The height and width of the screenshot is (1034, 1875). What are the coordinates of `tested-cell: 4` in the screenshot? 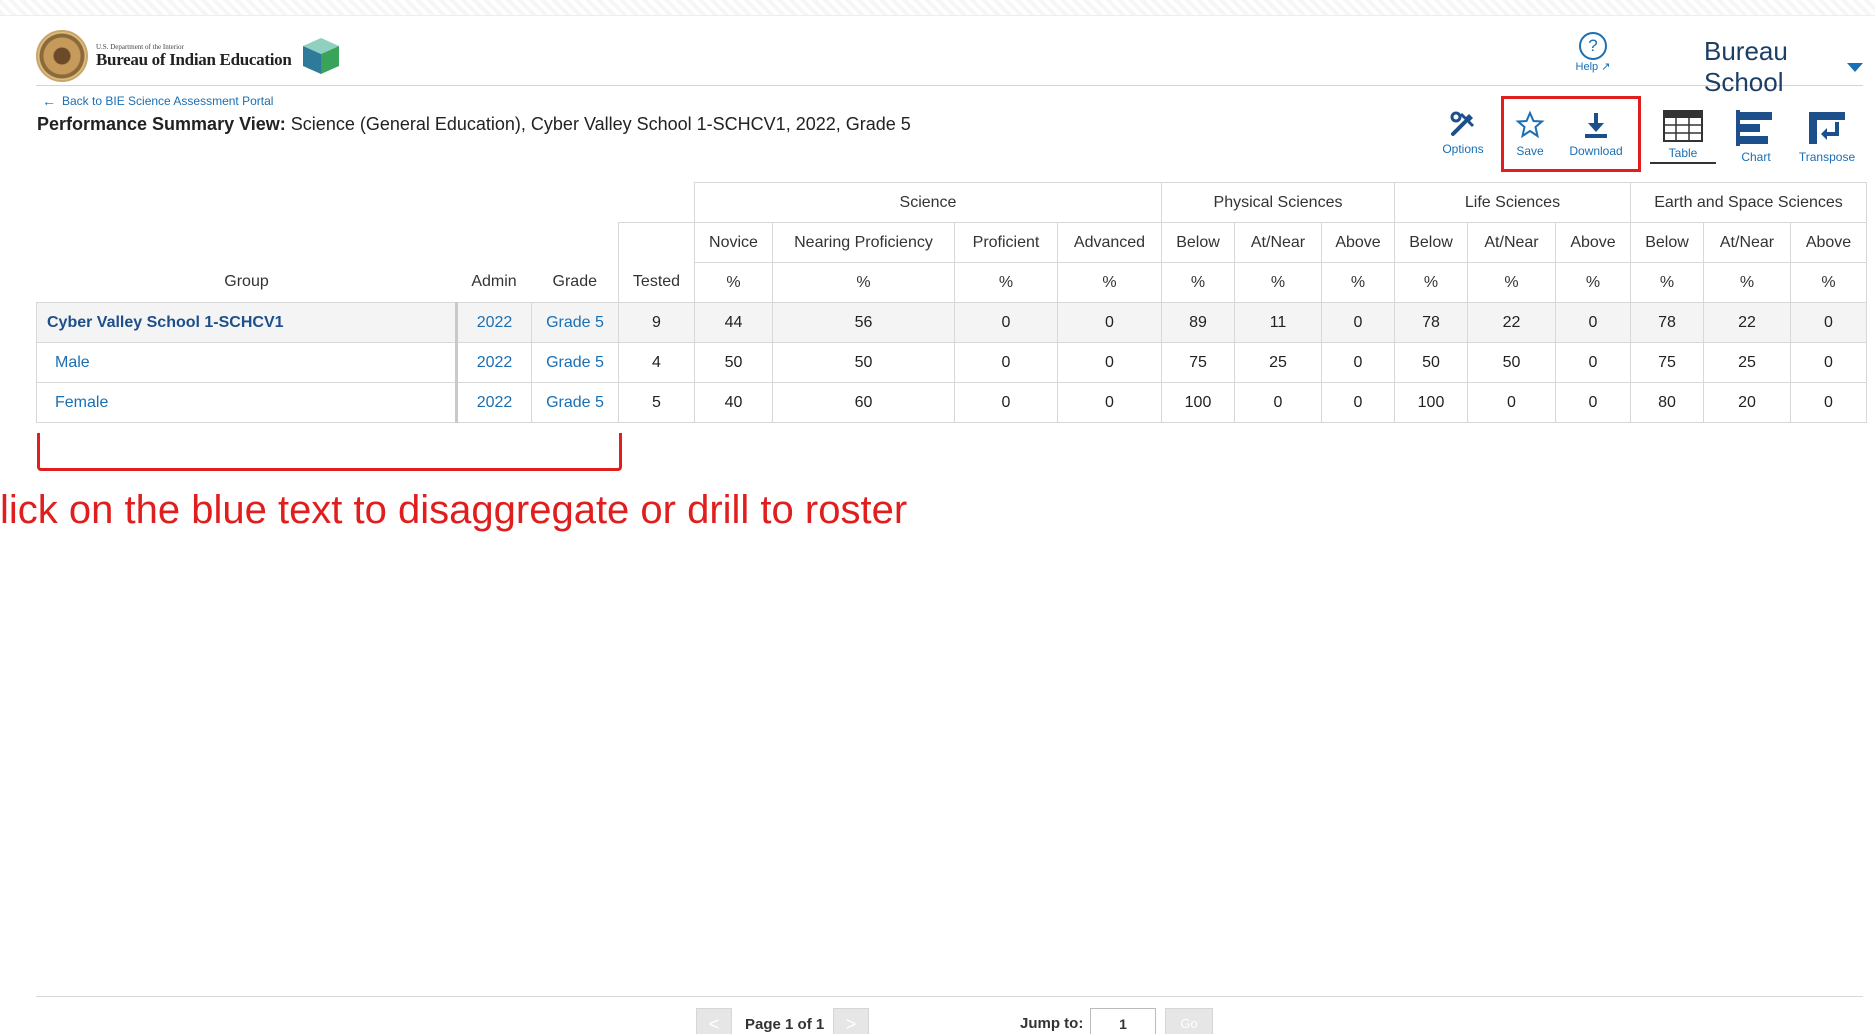 It's located at (656, 362).